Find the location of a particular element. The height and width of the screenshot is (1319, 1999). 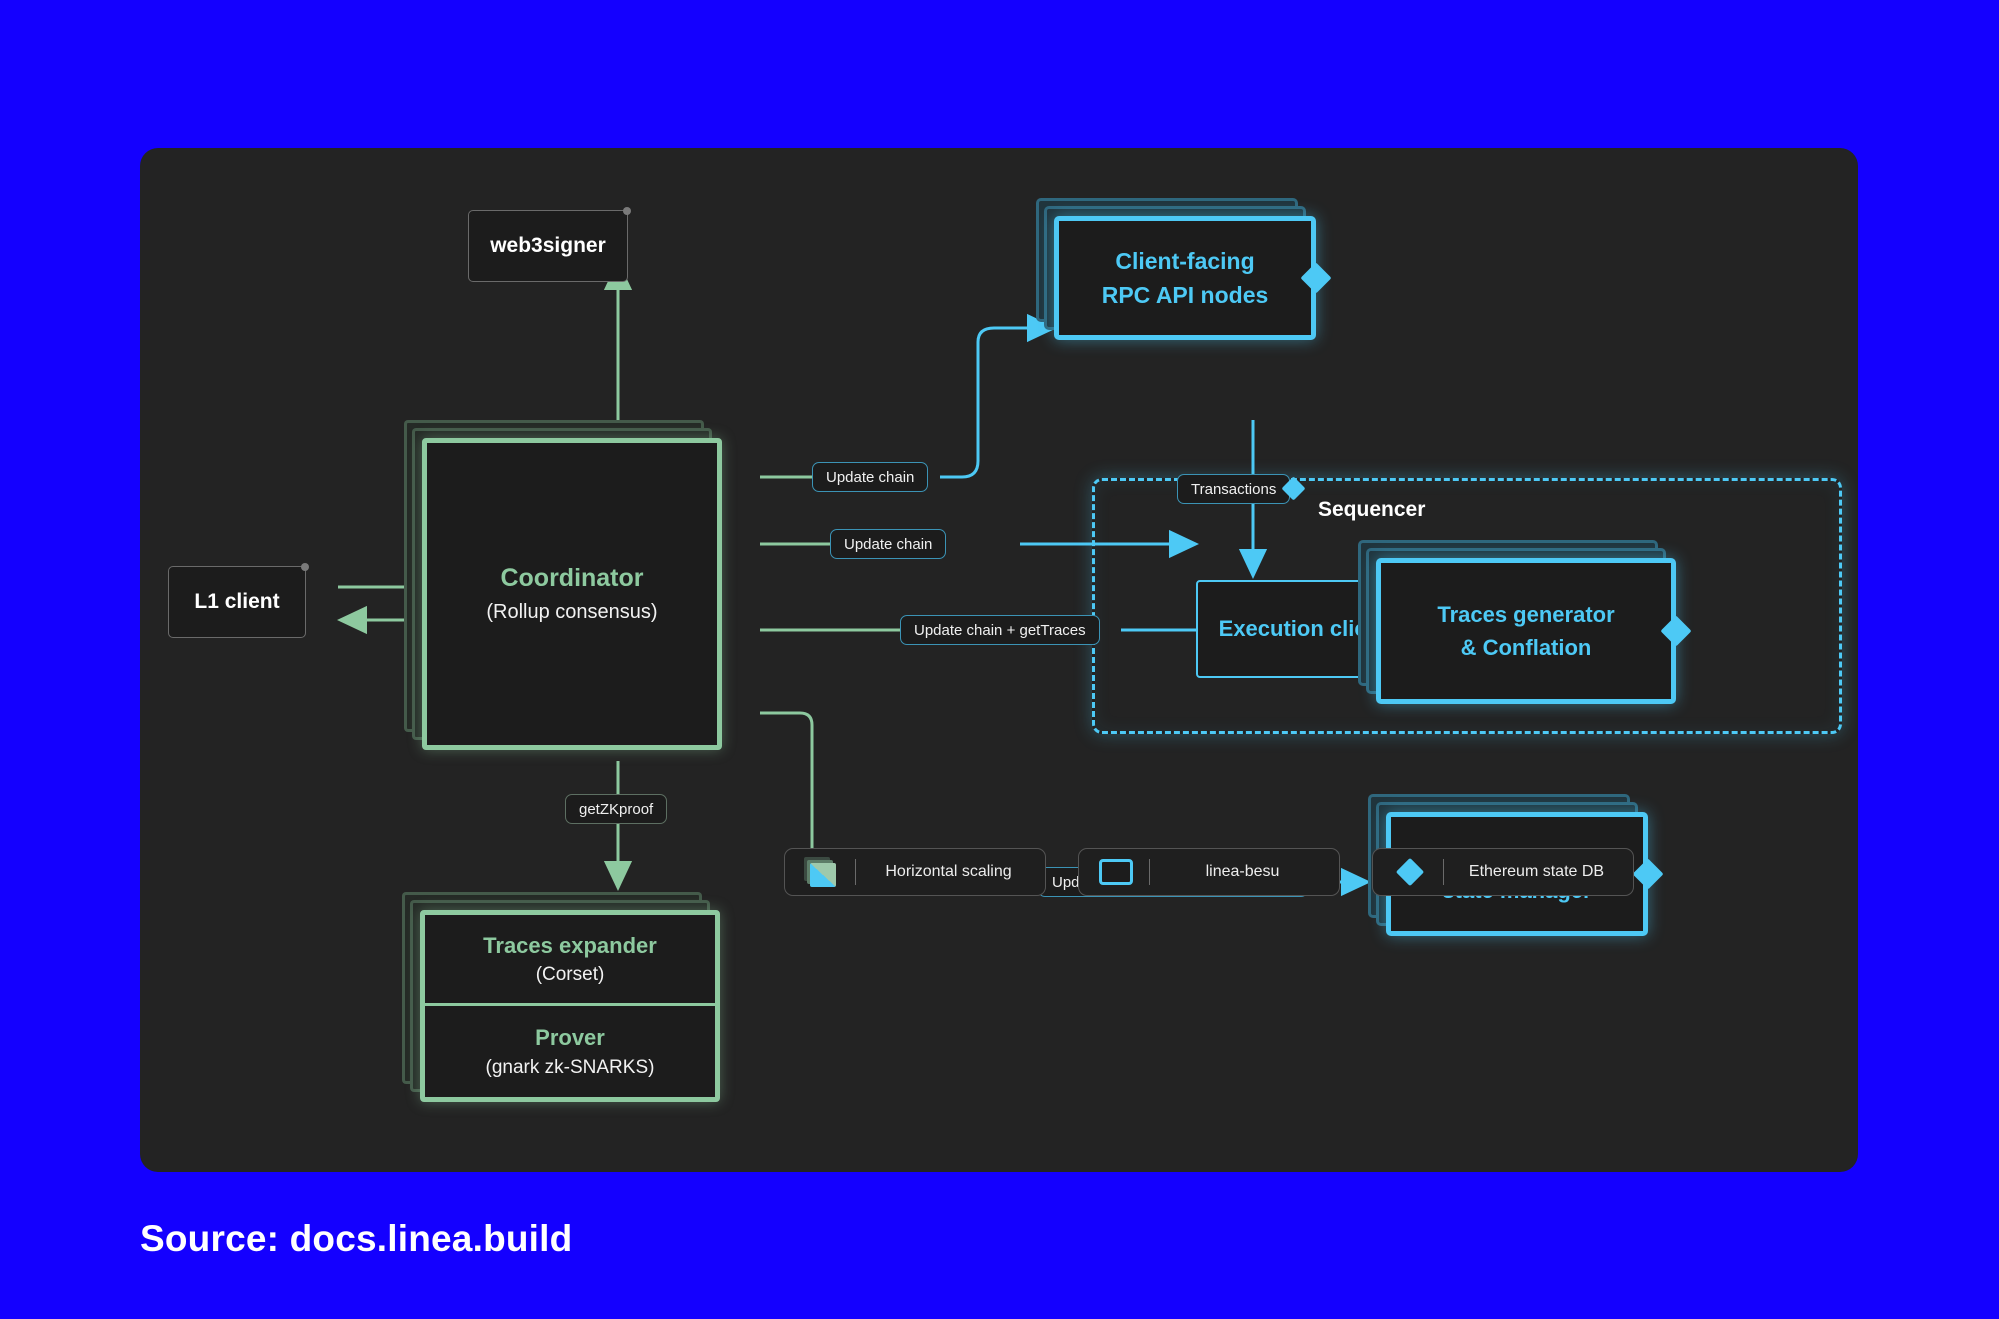

node-coordinator-title: Coordinator is located at coordinates (572, 578).